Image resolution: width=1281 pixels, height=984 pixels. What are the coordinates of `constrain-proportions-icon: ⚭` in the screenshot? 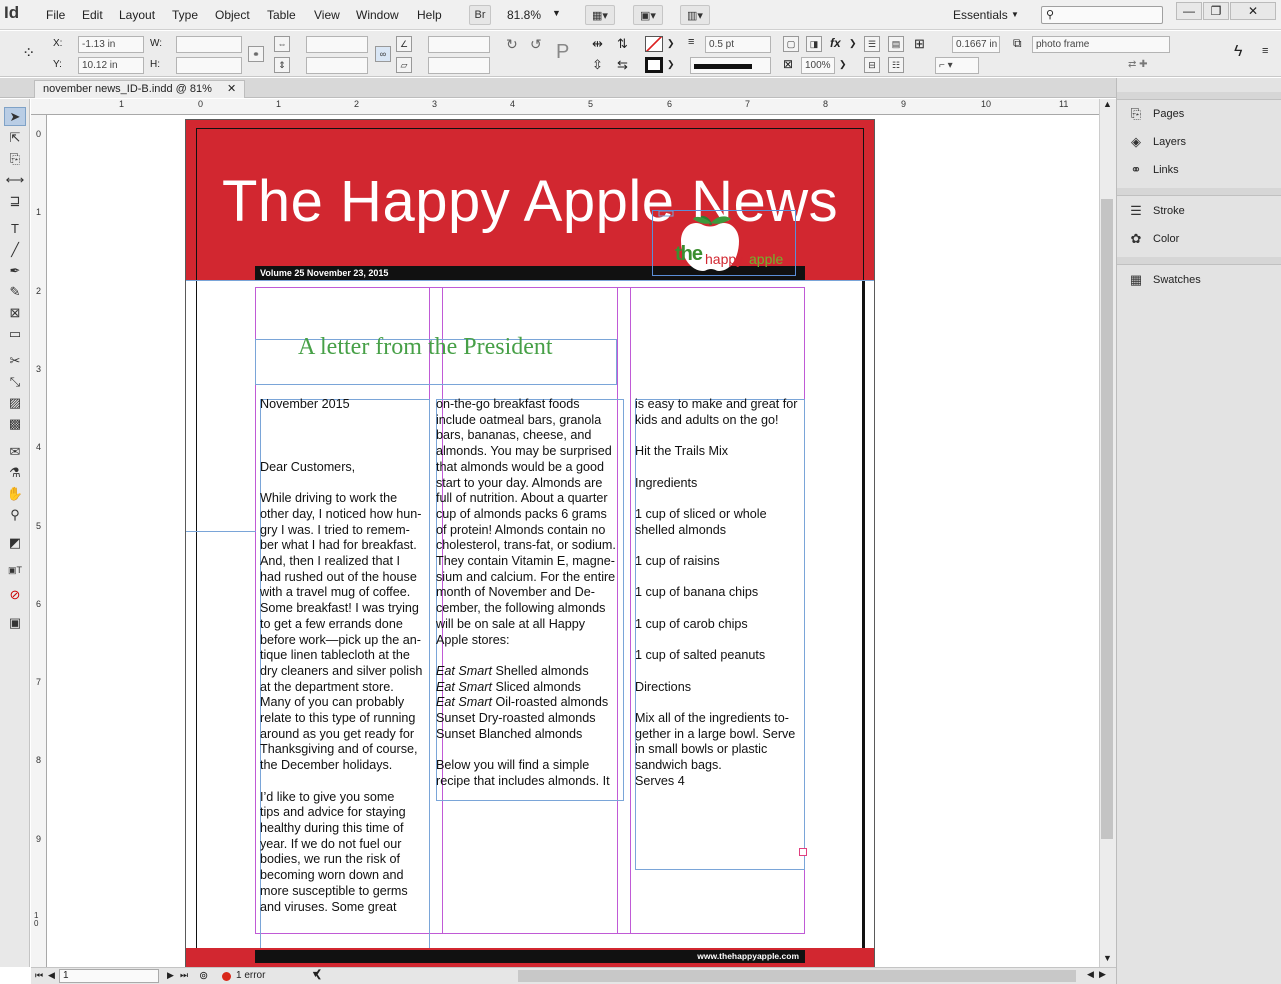 It's located at (256, 54).